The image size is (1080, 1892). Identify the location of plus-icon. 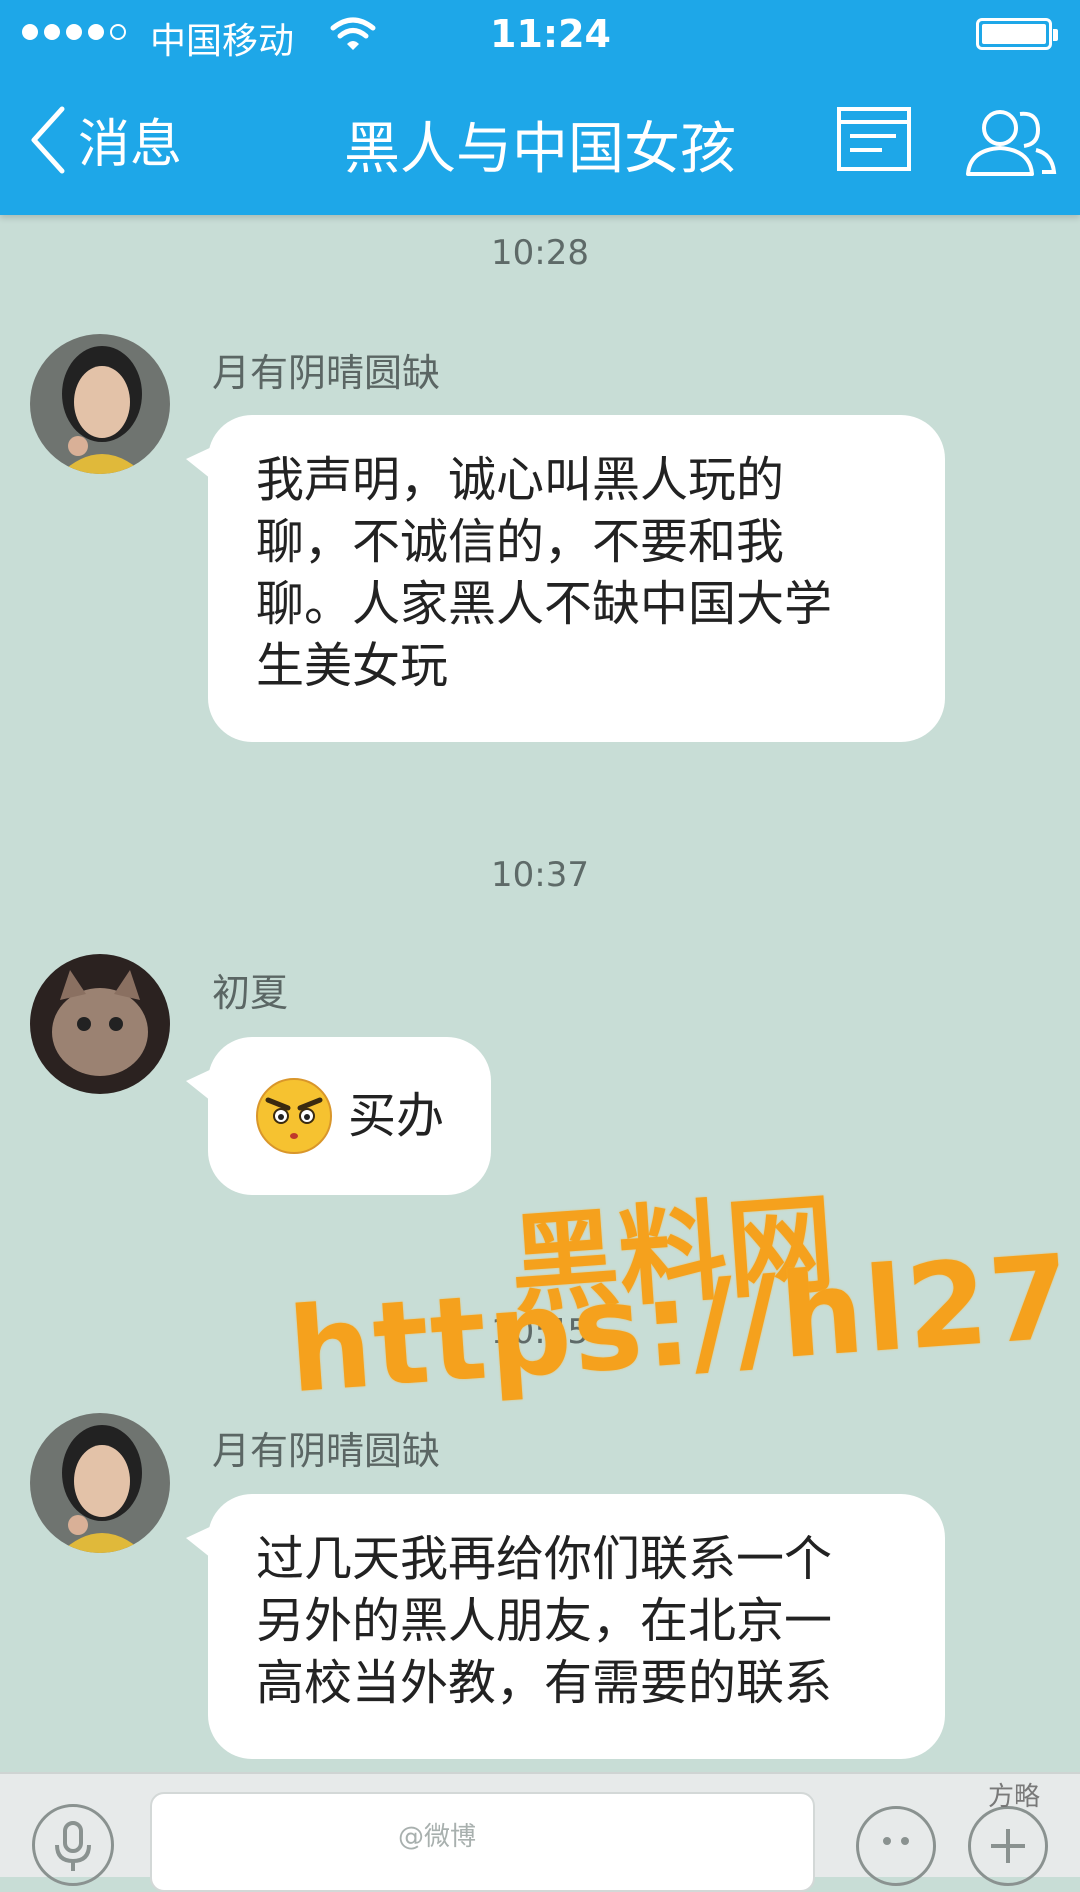
(1008, 1846).